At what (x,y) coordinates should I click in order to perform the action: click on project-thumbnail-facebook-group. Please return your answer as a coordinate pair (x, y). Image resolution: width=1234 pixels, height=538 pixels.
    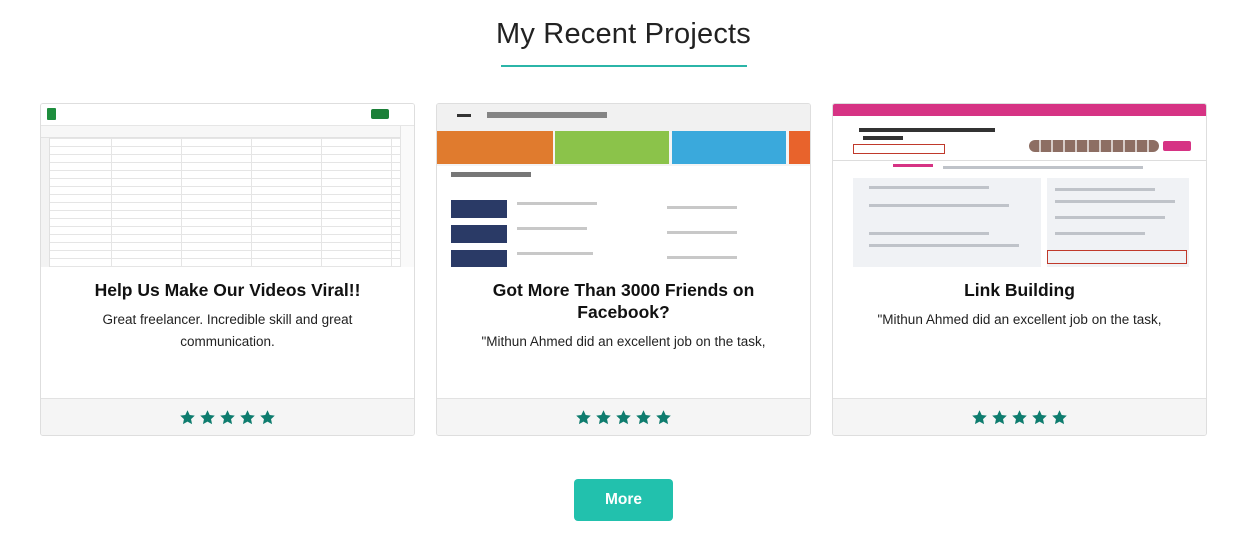
    Looking at the image, I should click on (1019, 185).